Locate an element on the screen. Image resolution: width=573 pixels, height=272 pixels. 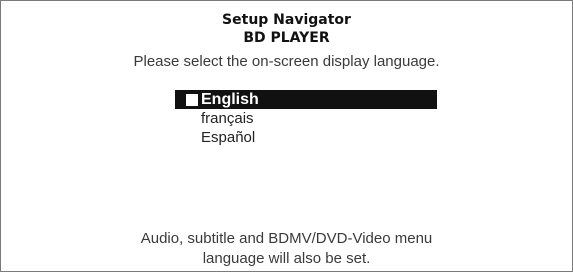
footer-line-2: language will also be set. is located at coordinates (286, 258).